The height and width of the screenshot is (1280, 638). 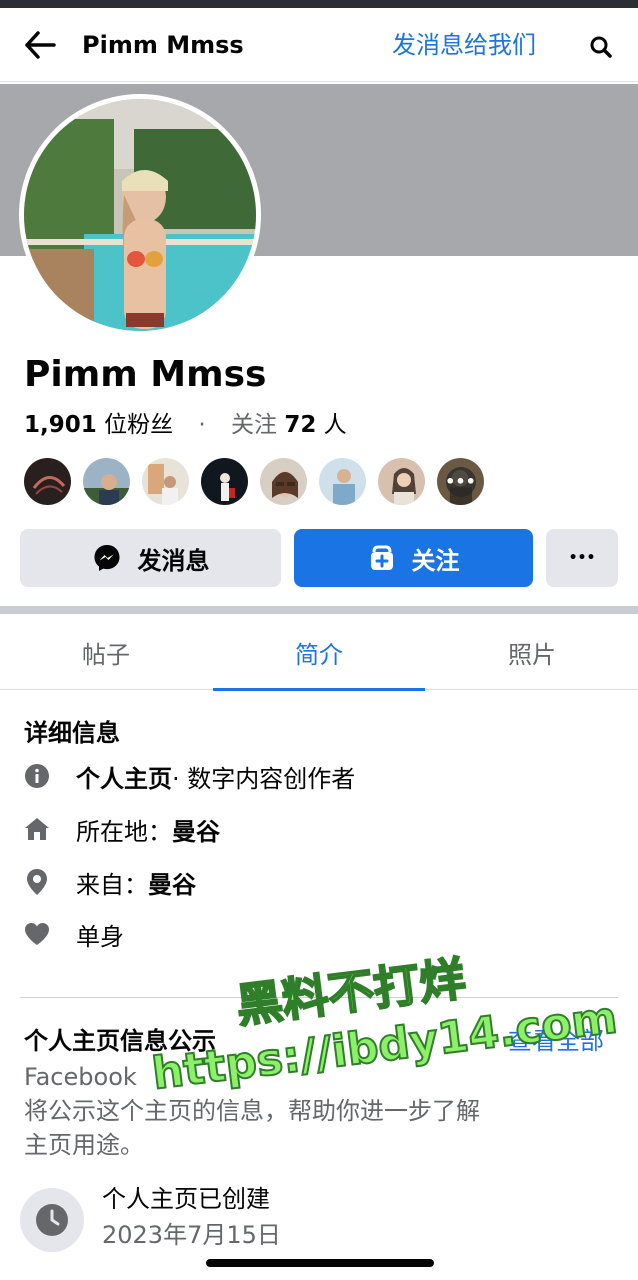 What do you see at coordinates (37, 882) in the screenshot?
I see `location-pin-icon` at bounding box center [37, 882].